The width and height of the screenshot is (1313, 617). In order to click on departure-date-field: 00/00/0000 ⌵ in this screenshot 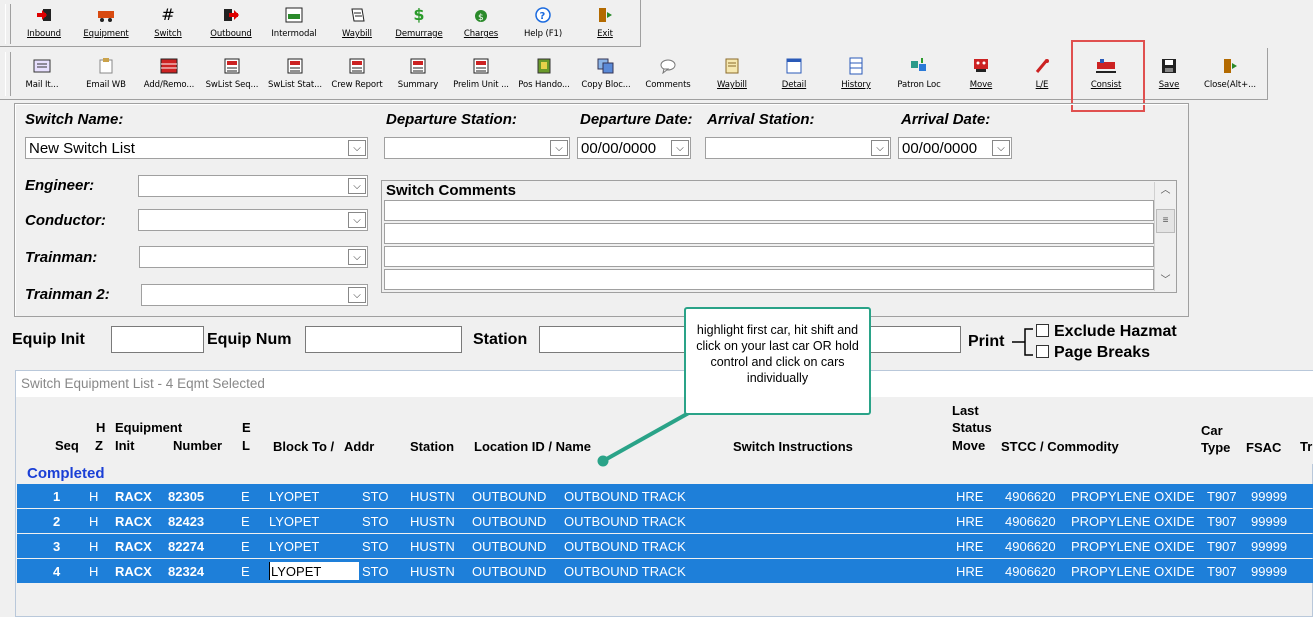, I will do `click(634, 148)`.